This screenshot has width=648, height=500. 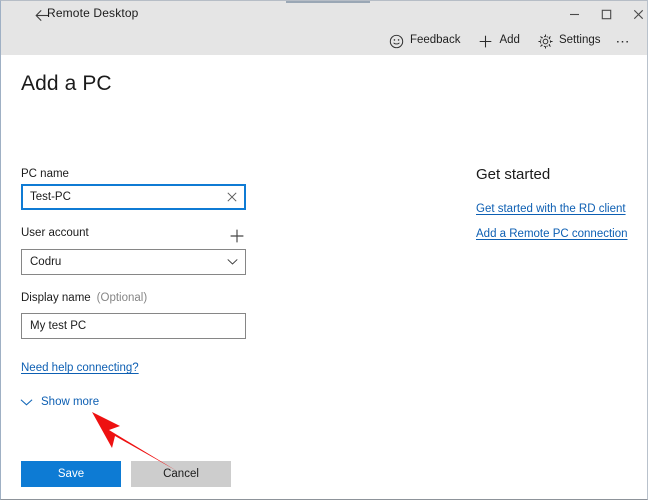 What do you see at coordinates (55, 233) in the screenshot?
I see `user-account-label: User account` at bounding box center [55, 233].